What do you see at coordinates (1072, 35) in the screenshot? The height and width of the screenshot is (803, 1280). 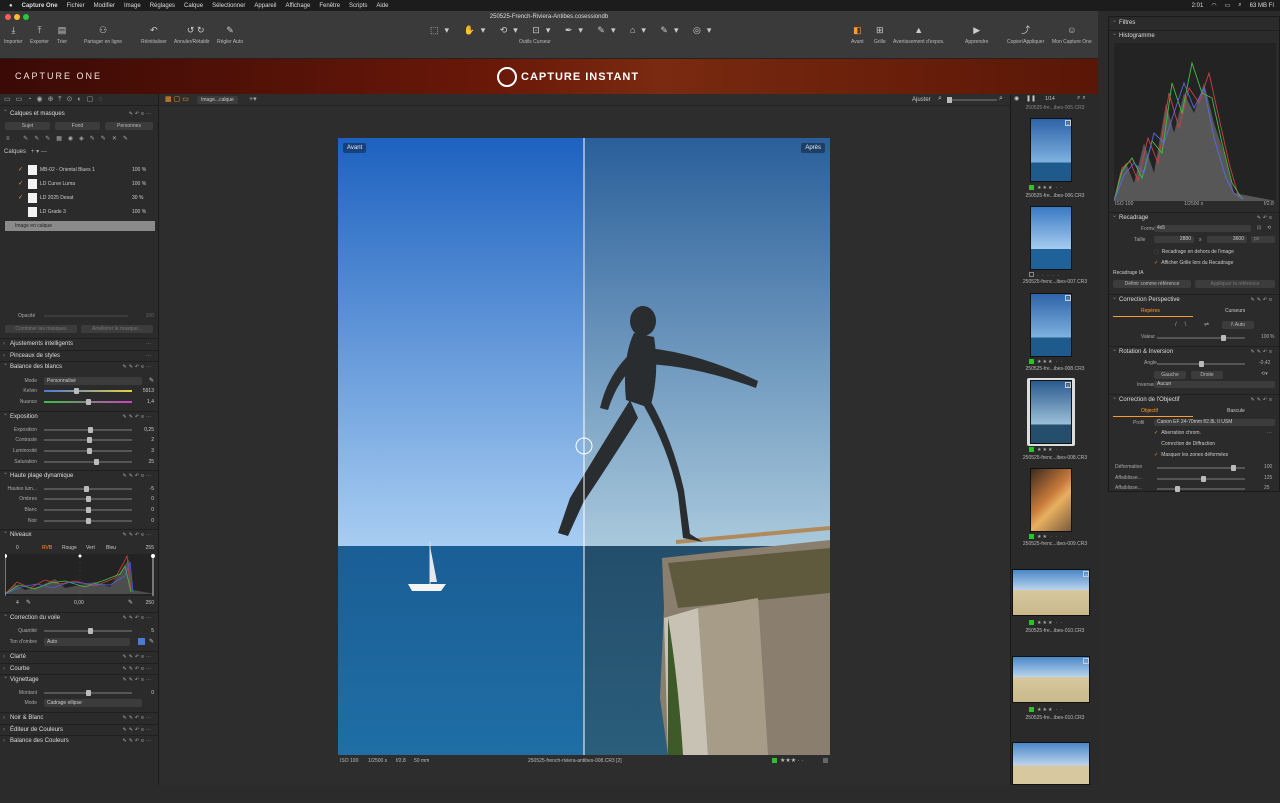 I see `account-button: ☺ Mon Capture One` at bounding box center [1072, 35].